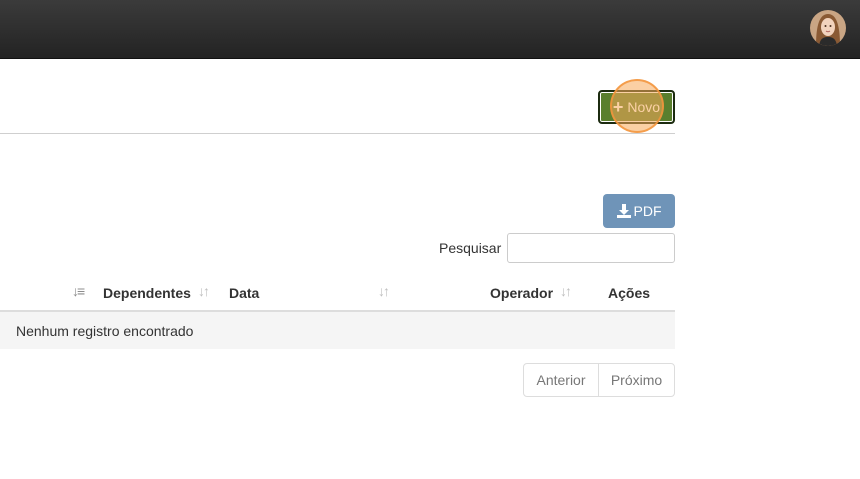 This screenshot has height=479, width=860. I want to click on user-avatar, so click(828, 28).